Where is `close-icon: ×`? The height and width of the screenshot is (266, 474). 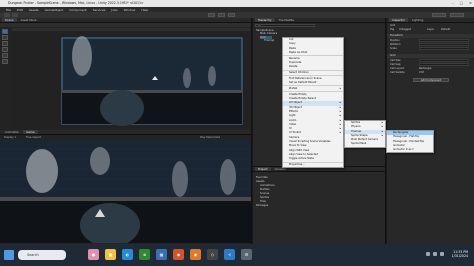
close-icon: × is located at coordinates (470, 3).